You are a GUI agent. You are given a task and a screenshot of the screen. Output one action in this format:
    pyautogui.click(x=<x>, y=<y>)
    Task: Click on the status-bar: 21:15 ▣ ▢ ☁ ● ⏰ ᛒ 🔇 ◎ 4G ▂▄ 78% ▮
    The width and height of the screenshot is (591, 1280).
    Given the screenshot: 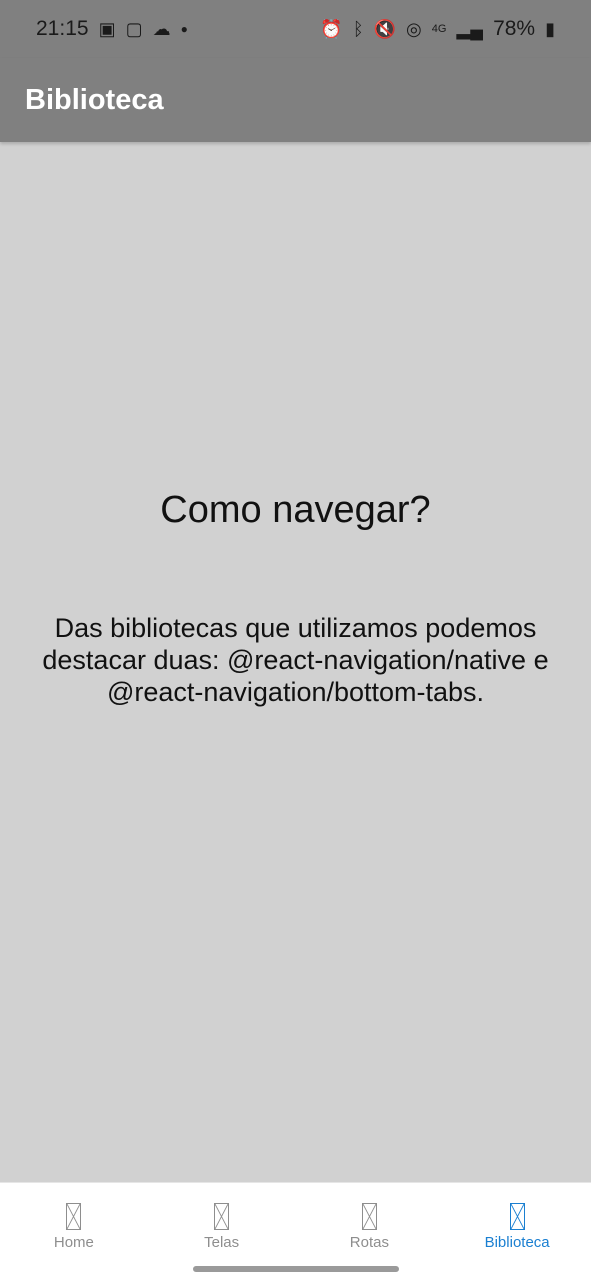 What is the action you would take?
    pyautogui.click(x=295, y=29)
    